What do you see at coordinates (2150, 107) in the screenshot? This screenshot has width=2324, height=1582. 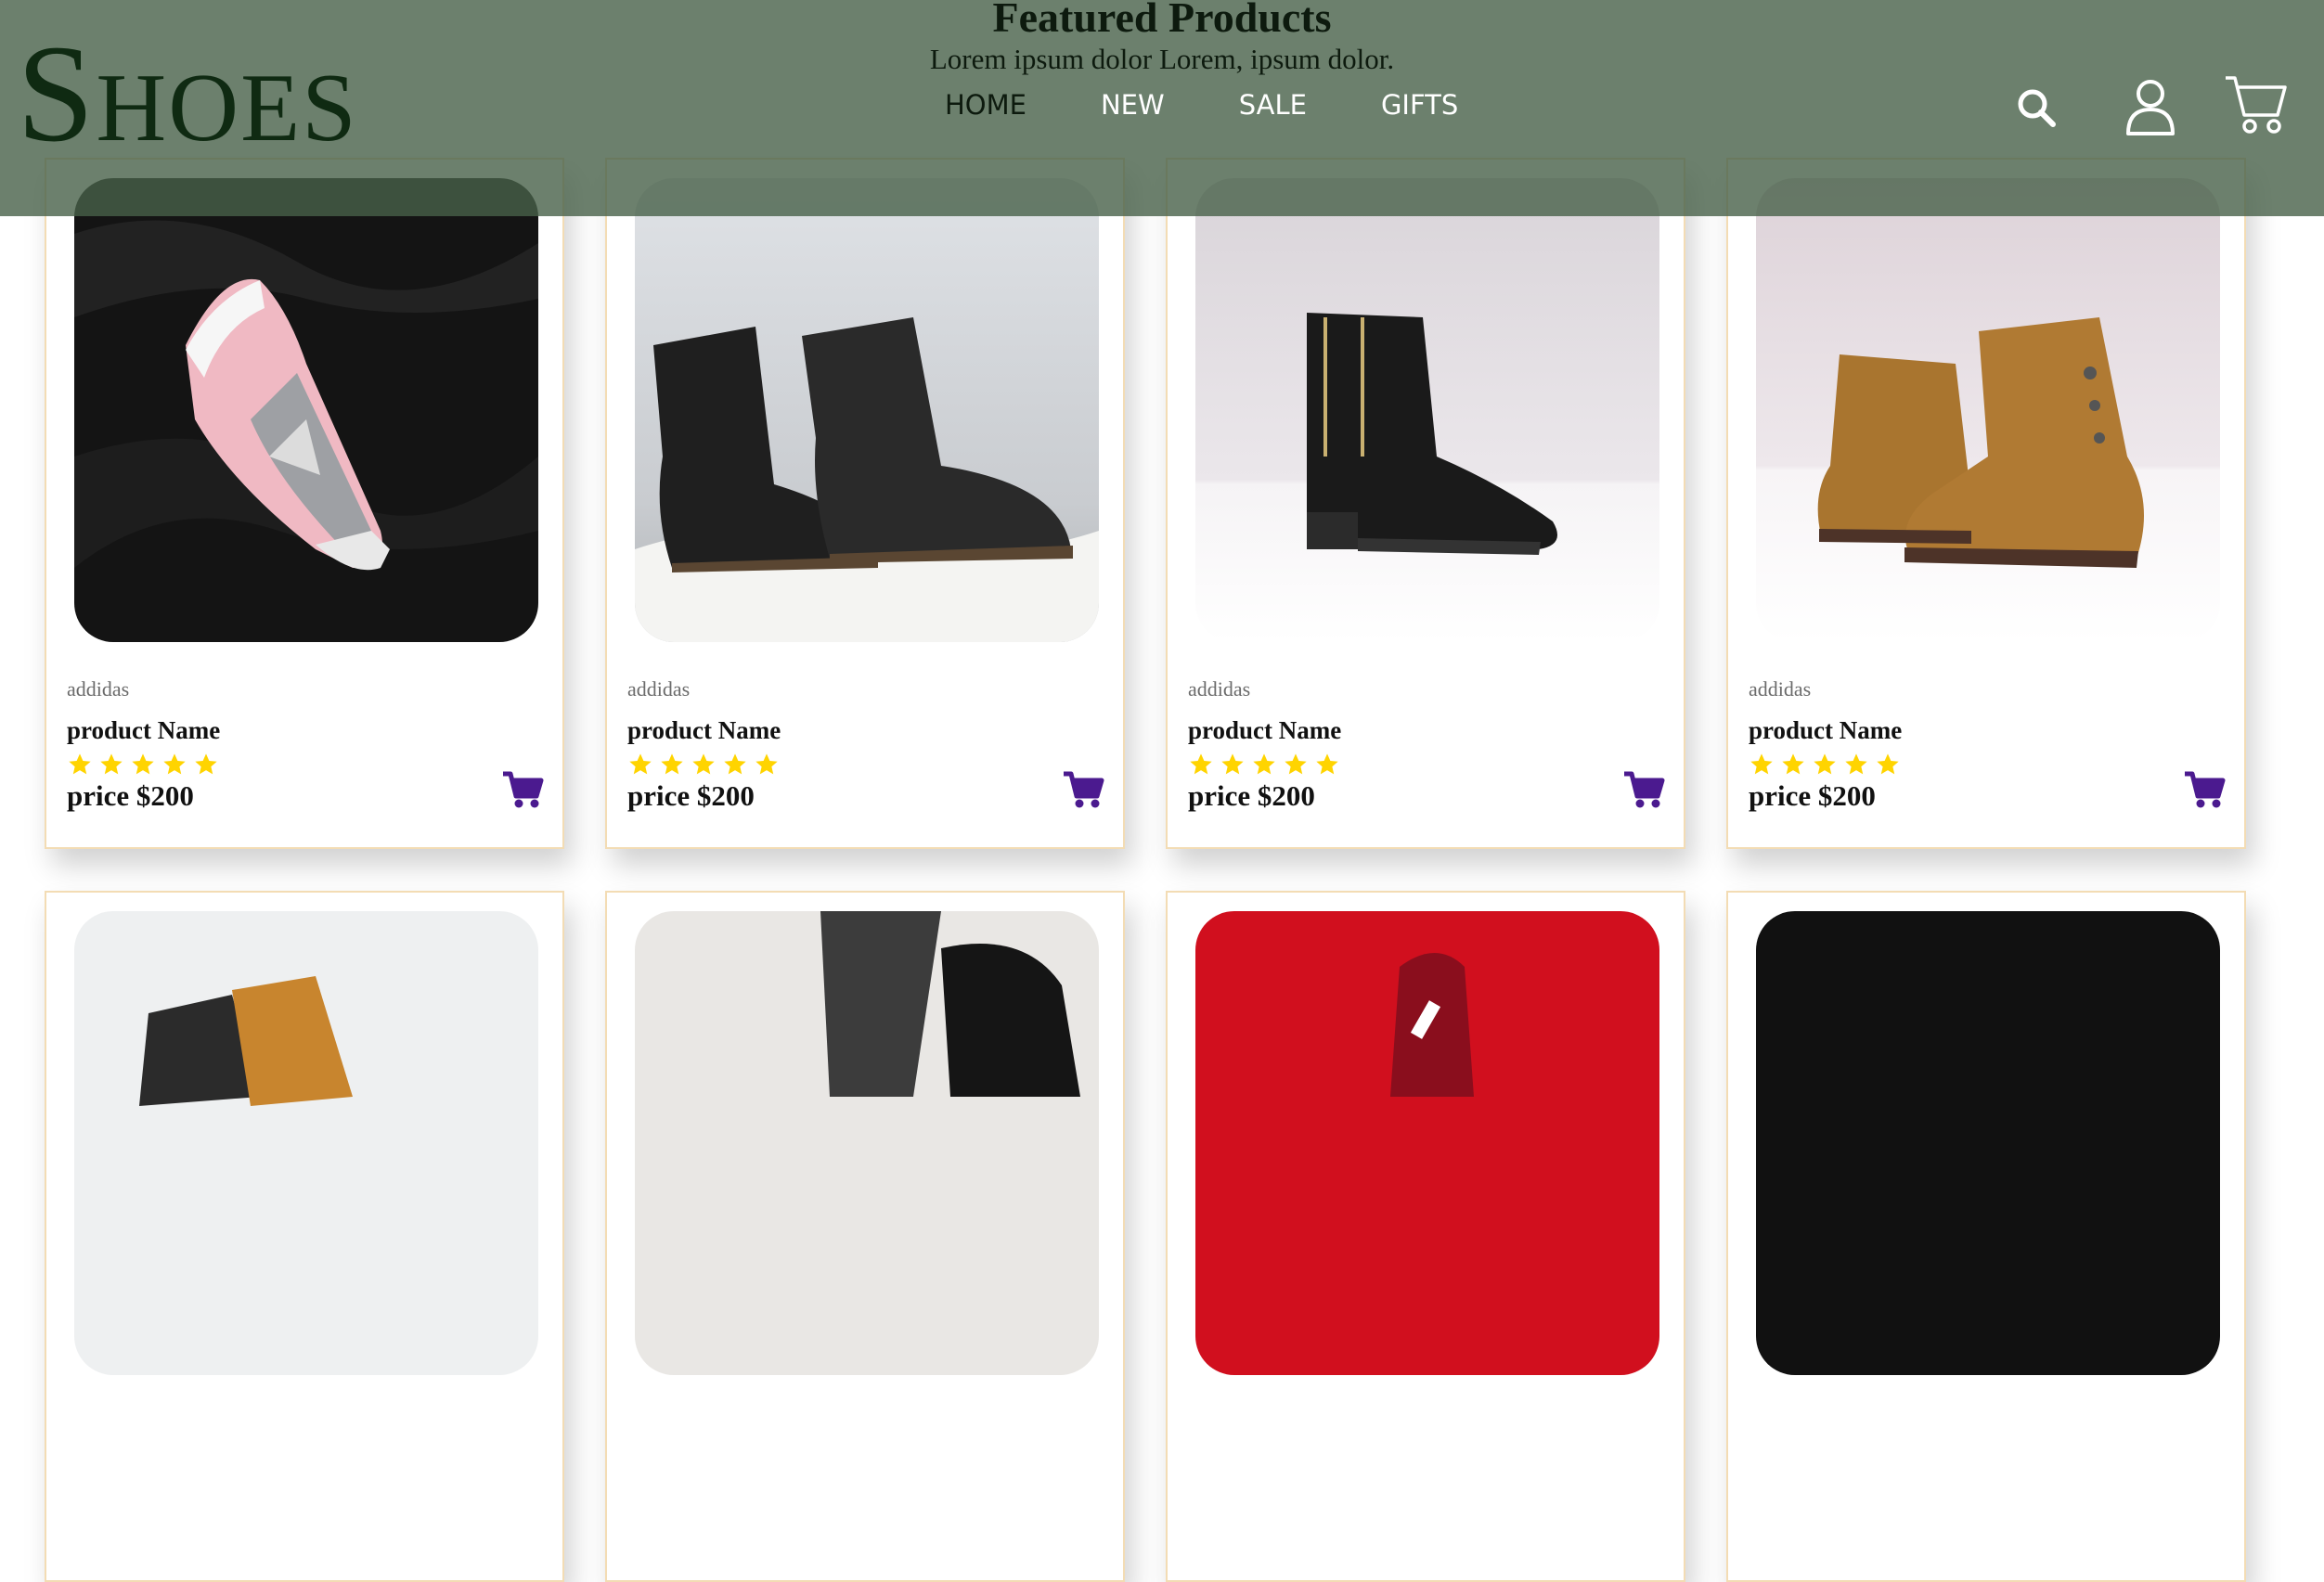 I see `user-icon` at bounding box center [2150, 107].